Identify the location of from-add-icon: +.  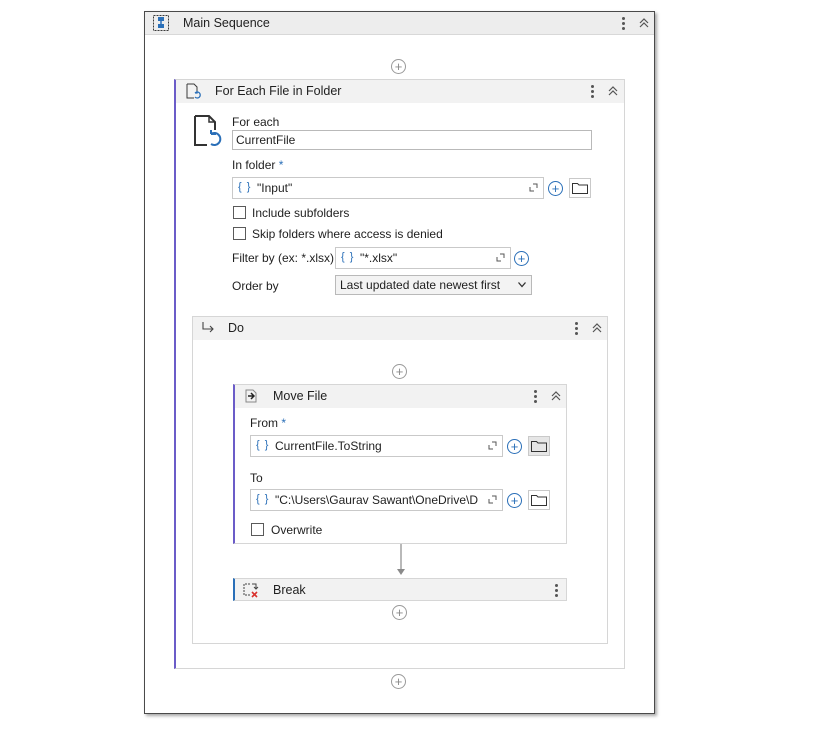
(514, 446).